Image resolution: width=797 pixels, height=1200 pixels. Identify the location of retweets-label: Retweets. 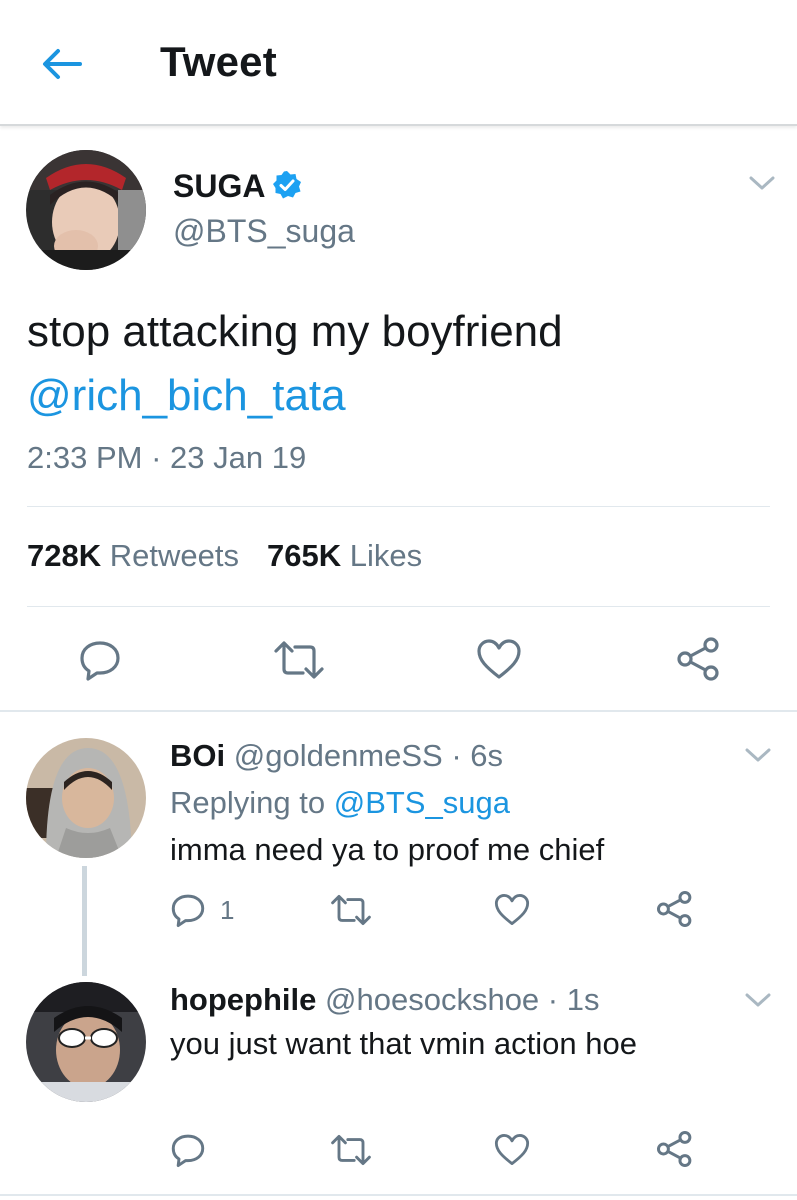
(174, 555).